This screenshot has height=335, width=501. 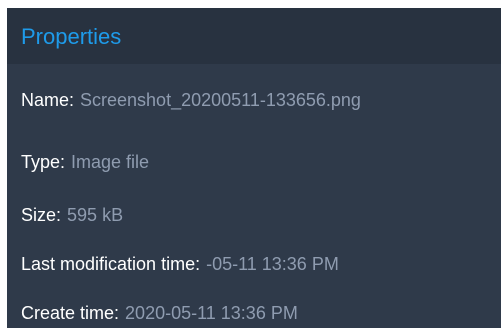 I want to click on dialog-title: Properties, so click(x=71, y=36).